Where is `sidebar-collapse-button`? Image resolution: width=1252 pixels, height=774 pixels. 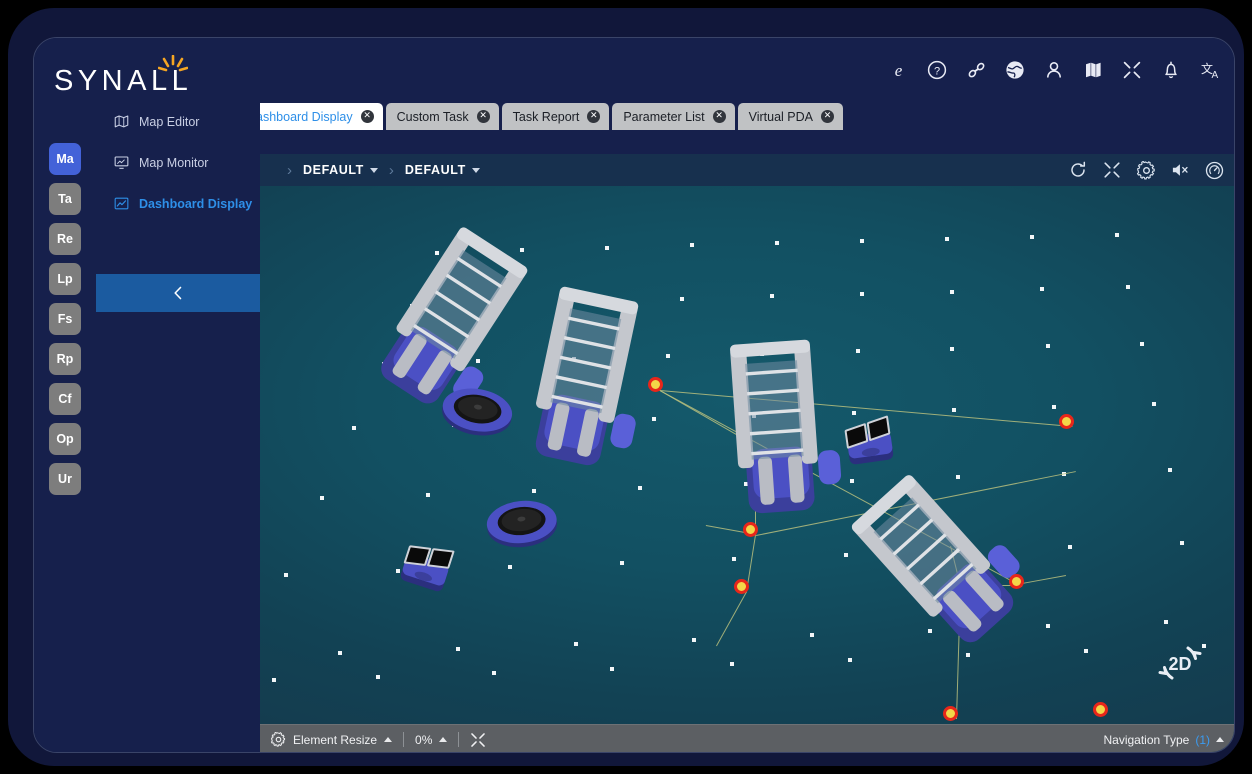
sidebar-collapse-button is located at coordinates (178, 293).